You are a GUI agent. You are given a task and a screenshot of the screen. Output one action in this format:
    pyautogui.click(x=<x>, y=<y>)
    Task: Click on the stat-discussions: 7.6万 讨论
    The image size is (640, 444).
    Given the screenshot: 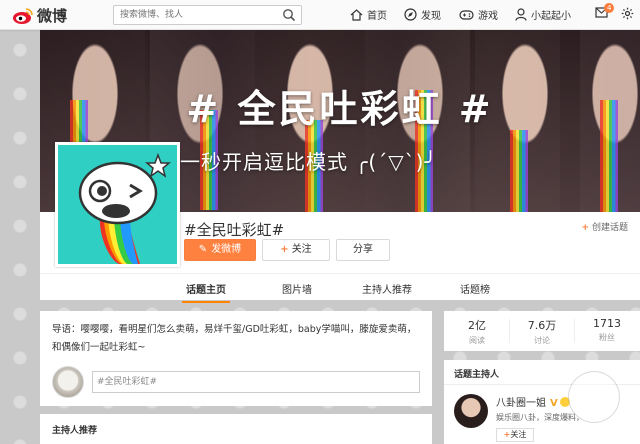 What is the action you would take?
    pyautogui.click(x=542, y=331)
    